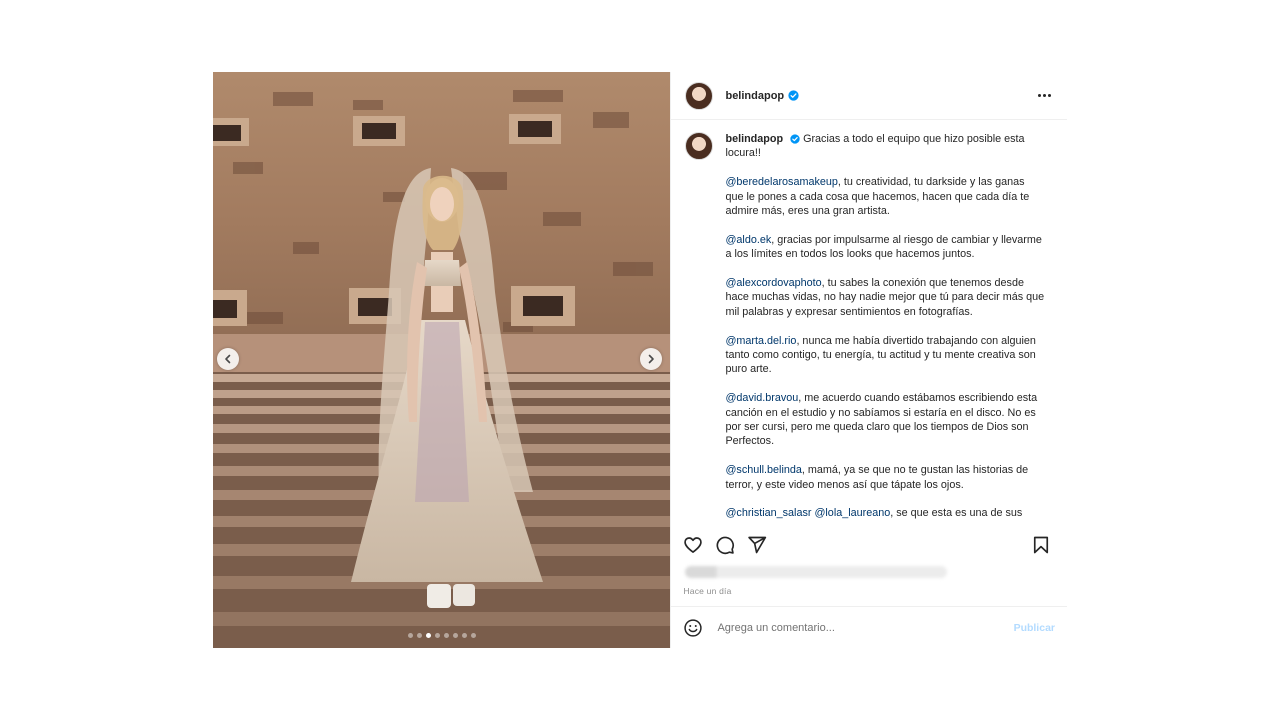  What do you see at coordinates (852, 513) in the screenshot?
I see `mention-link: @lola_laureano` at bounding box center [852, 513].